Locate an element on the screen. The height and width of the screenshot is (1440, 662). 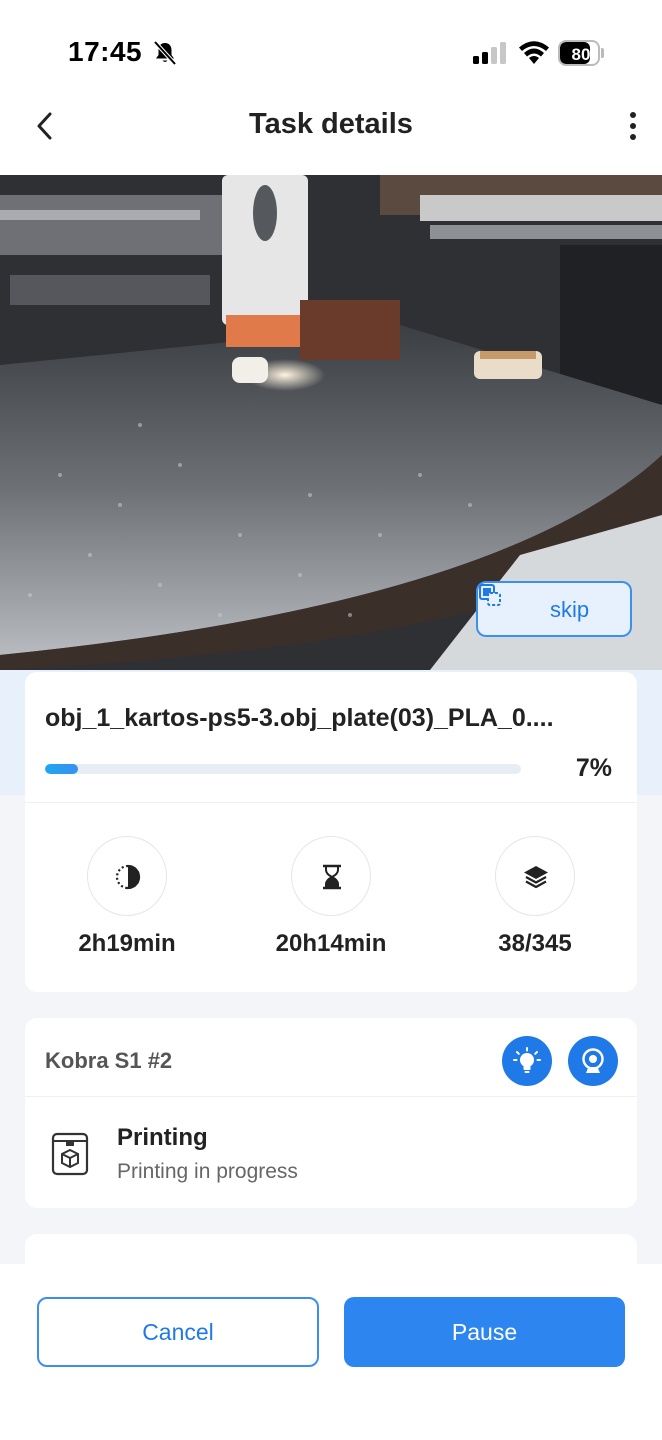
printer-status-title: Printing is located at coordinates (162, 1137).